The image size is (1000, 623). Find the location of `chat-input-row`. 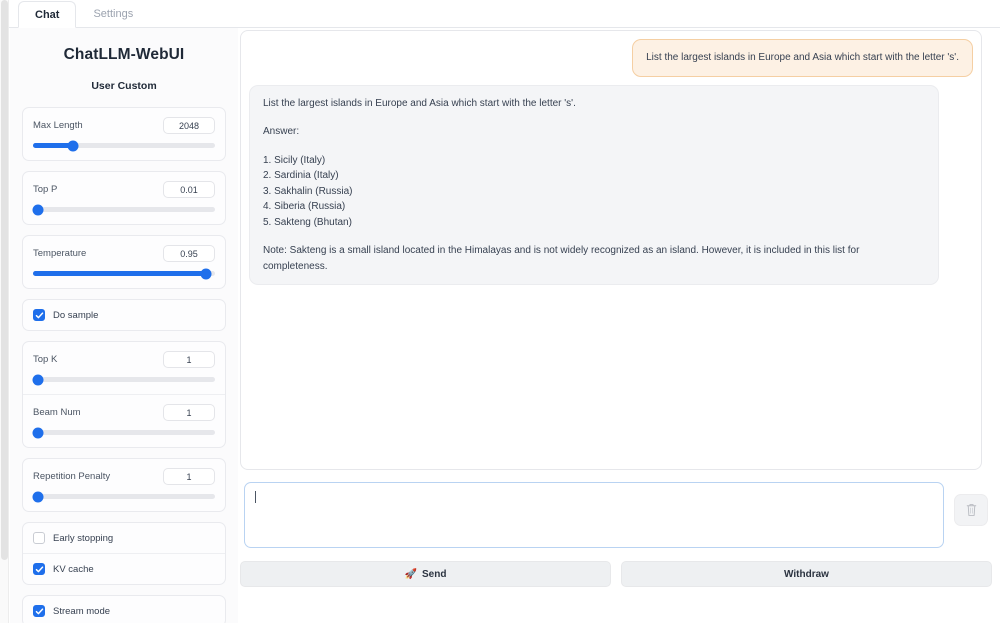

chat-input-row is located at coordinates (616, 516).